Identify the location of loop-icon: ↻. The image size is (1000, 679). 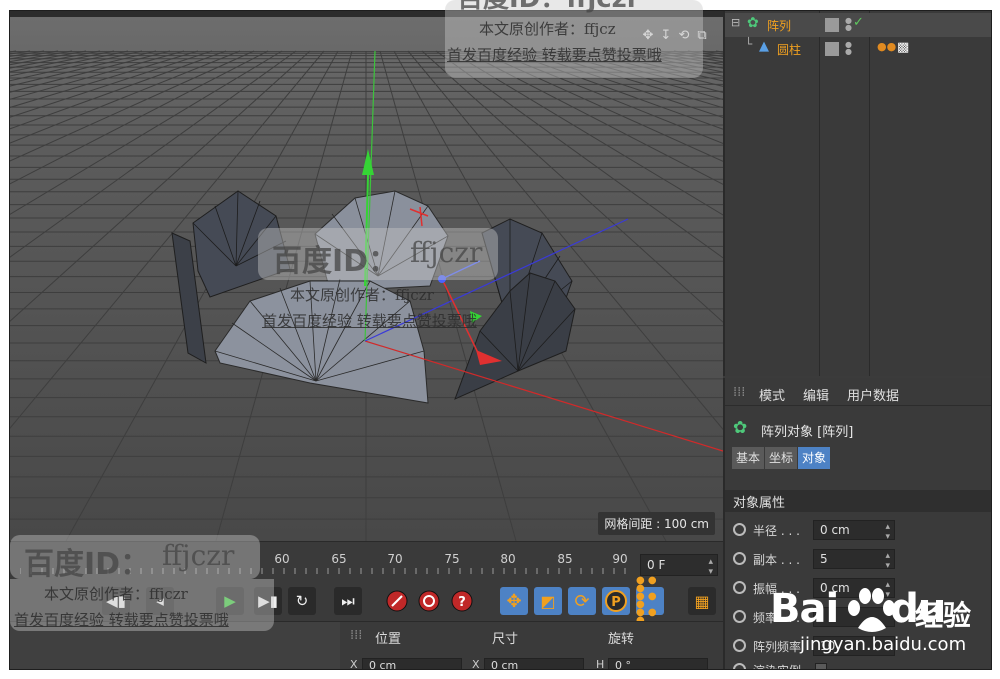
(302, 601).